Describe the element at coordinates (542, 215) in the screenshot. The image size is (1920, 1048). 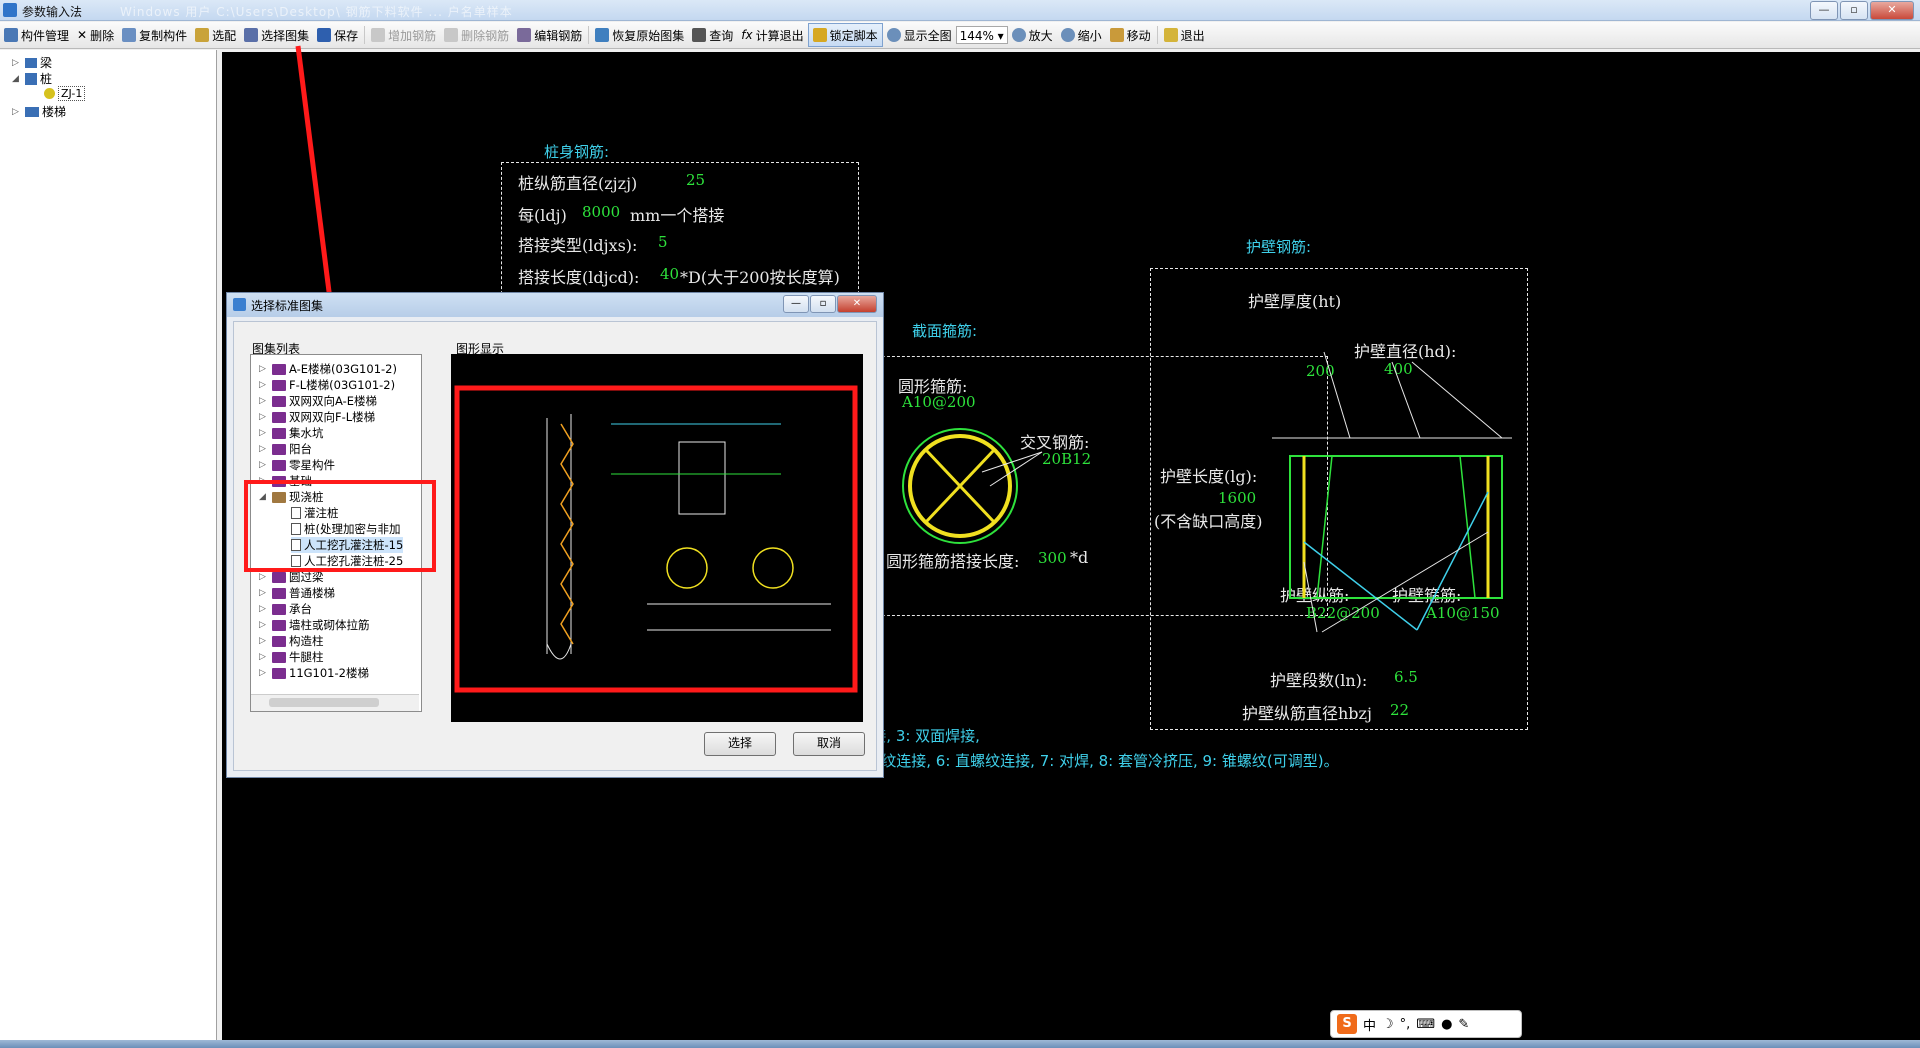
I see `ldj-prefix: 每(ldj)` at that location.